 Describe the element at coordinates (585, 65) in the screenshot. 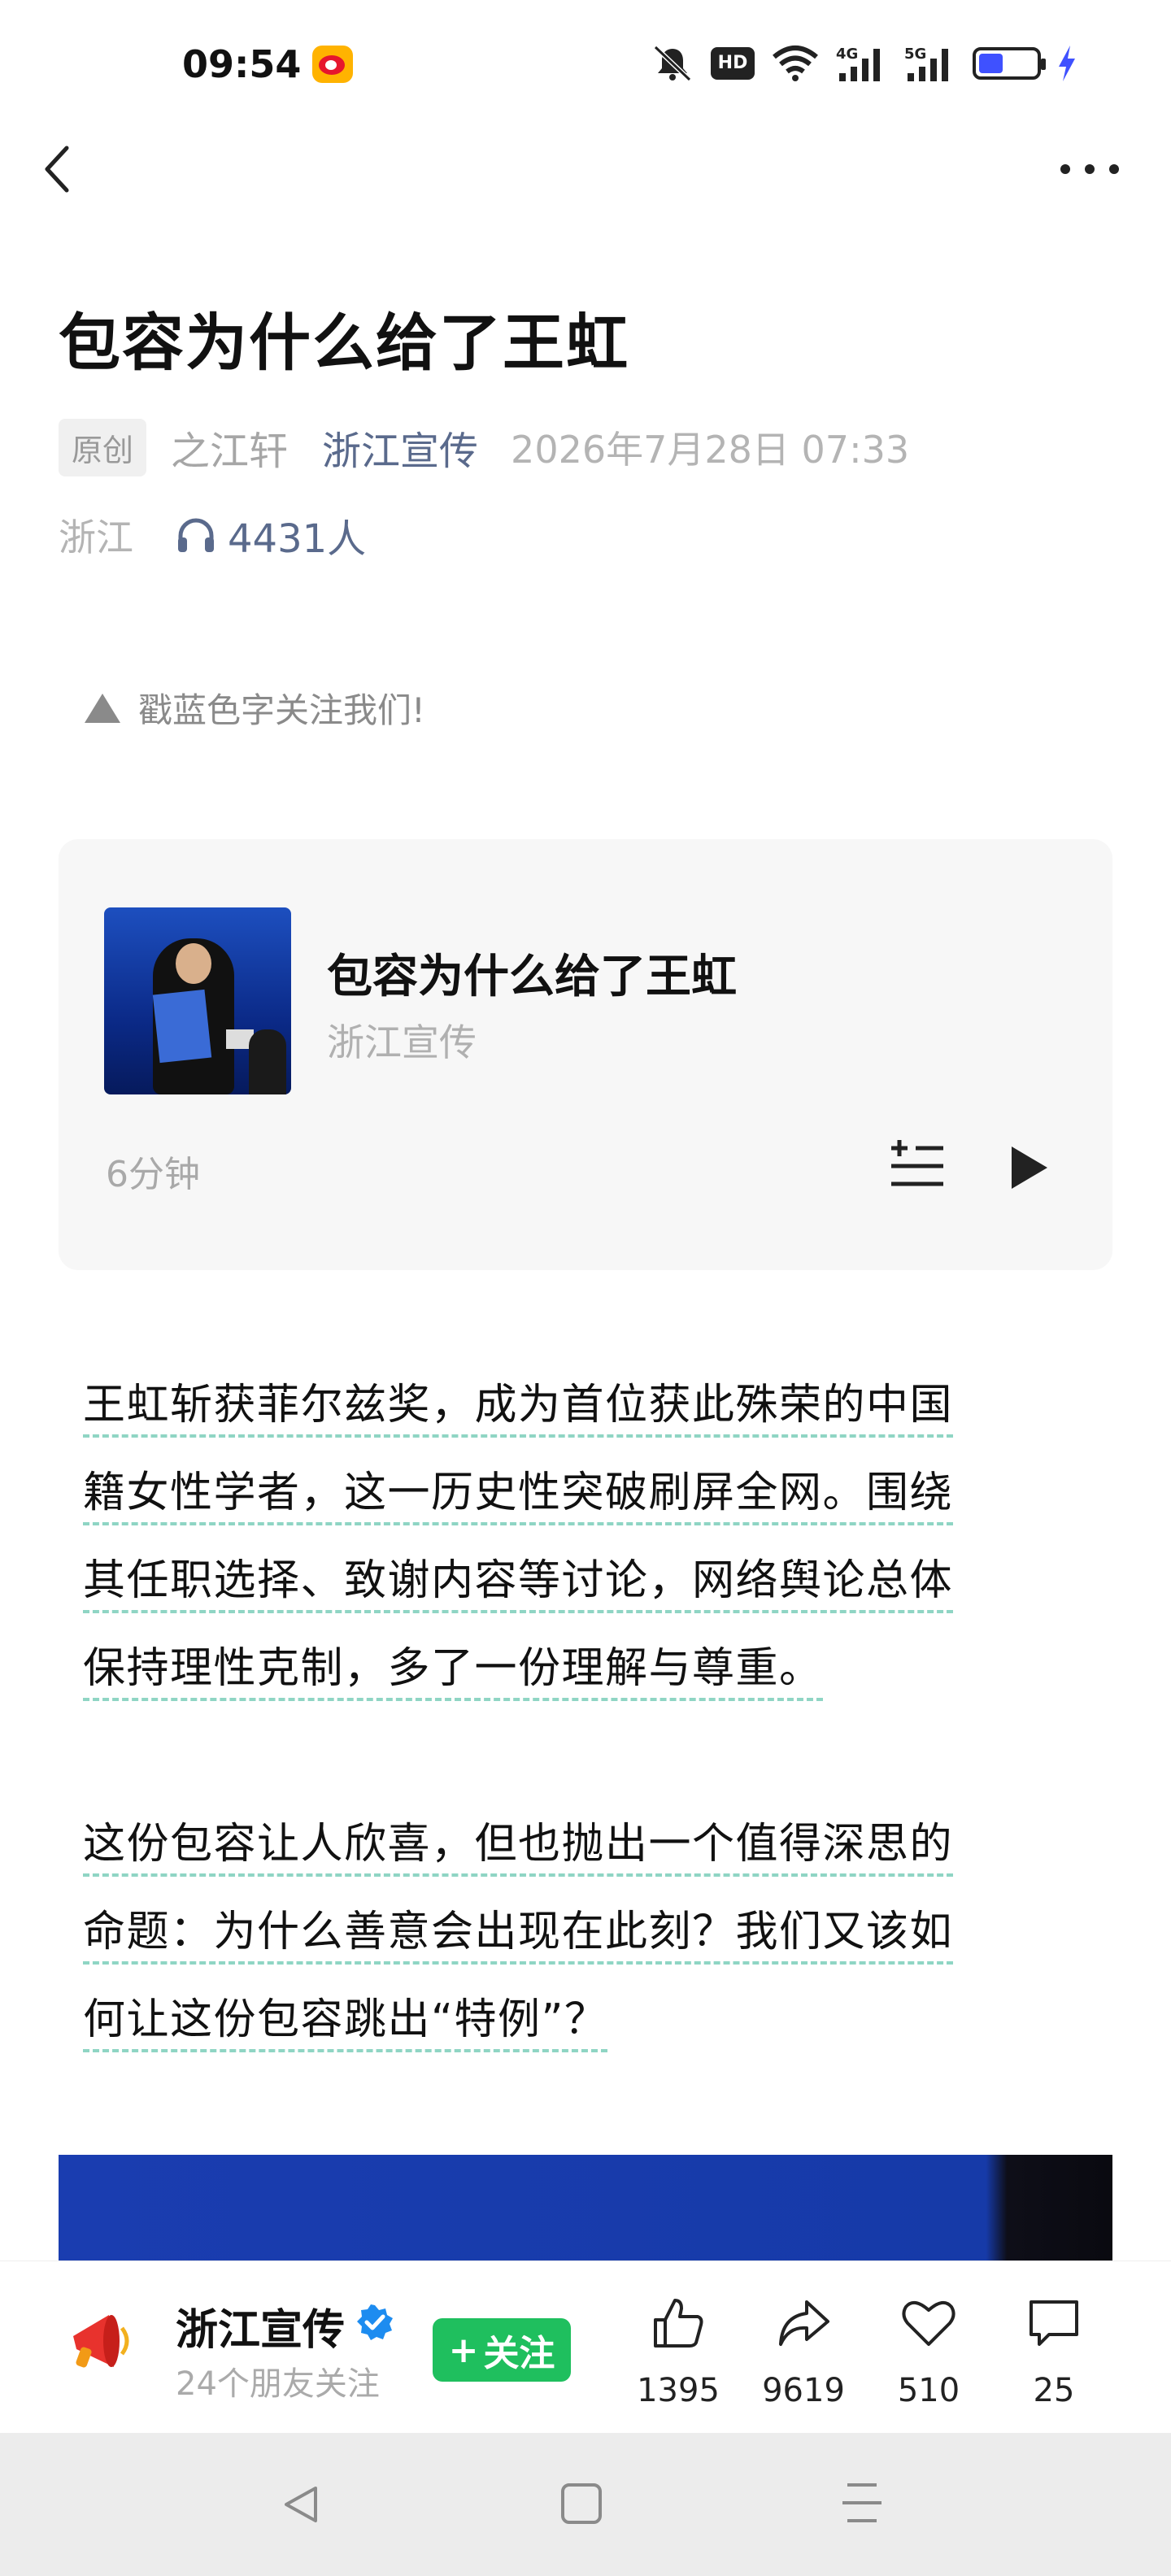

I see `status-bar: 09:54 HD 4G 5G` at that location.